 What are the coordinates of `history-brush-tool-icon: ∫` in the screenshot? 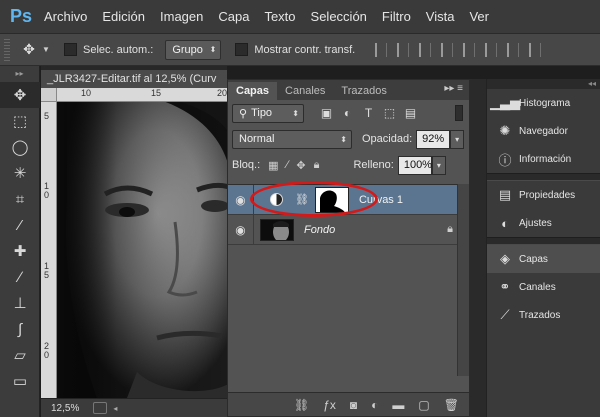 It's located at (20, 329).